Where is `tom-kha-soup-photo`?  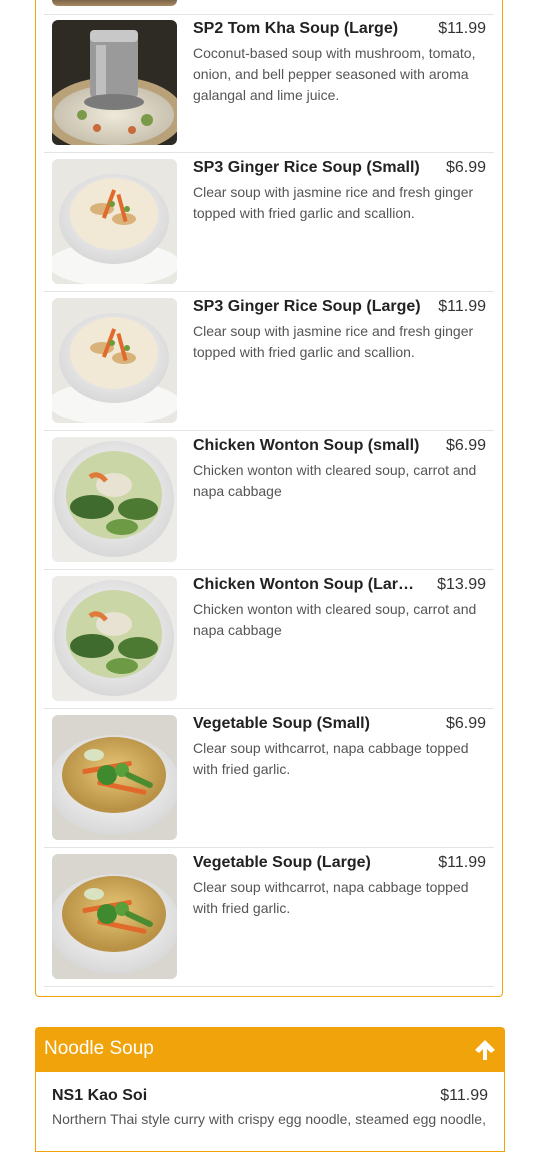
tom-kha-soup-photo is located at coordinates (114, 82).